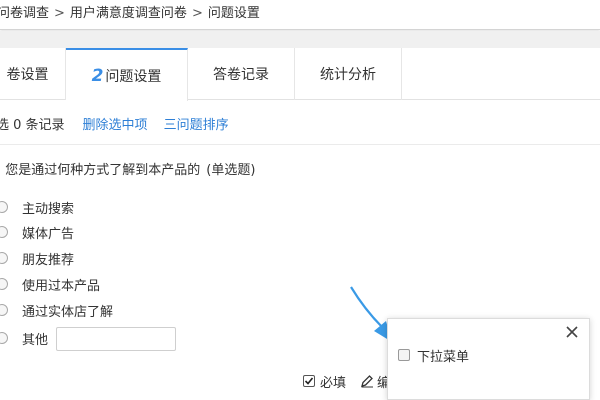 Image resolution: width=600 pixels, height=400 pixels. What do you see at coordinates (233, 13) in the screenshot?
I see `breadcrumb-item-current: 问题设置` at bounding box center [233, 13].